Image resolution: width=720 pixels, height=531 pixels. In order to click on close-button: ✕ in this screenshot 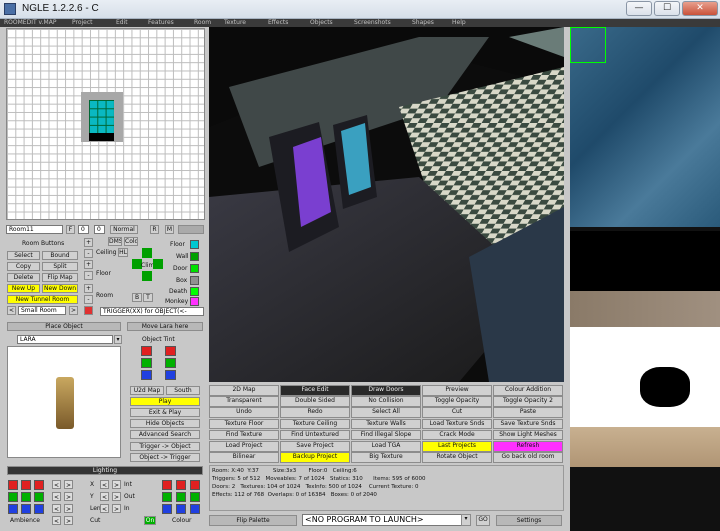, I will do `click(700, 8)`.